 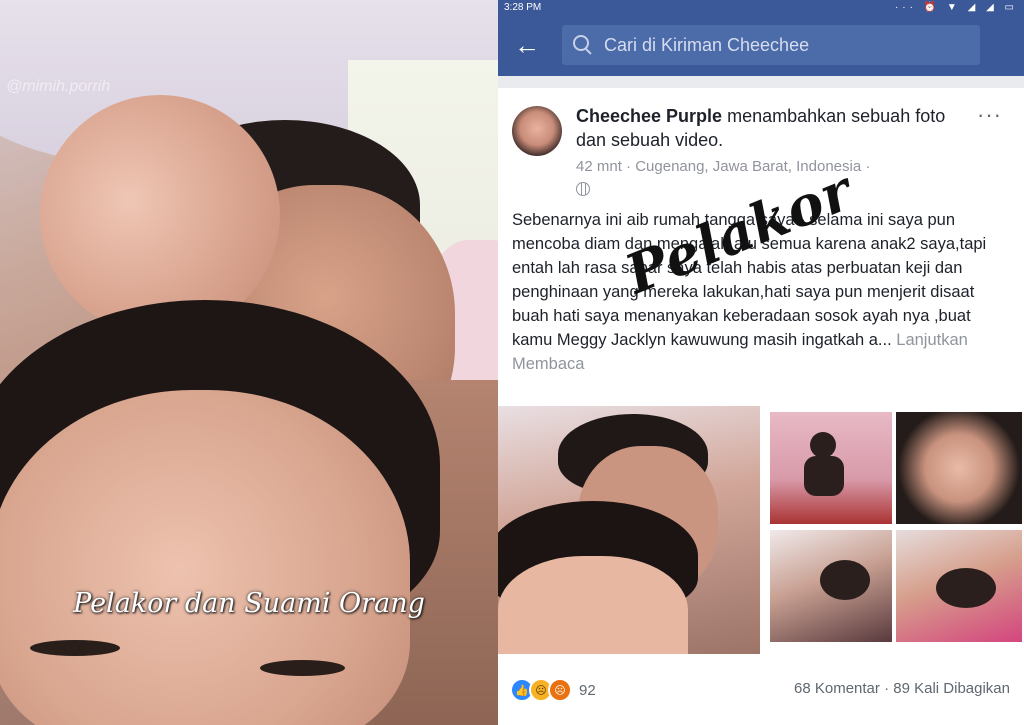 I want to click on status-icons: ··· ⏰ ▼ ◢ ◢ ▭, so click(x=956, y=7).